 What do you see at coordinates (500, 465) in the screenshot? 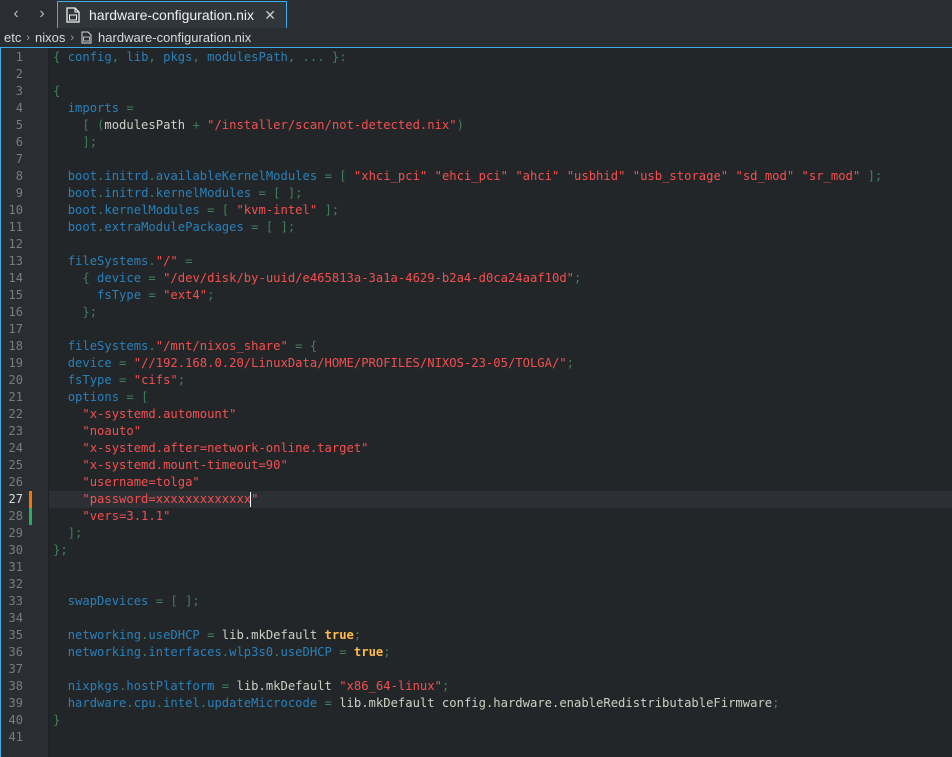
I see `code-line: "x-systemd.mount-timeout=90"` at bounding box center [500, 465].